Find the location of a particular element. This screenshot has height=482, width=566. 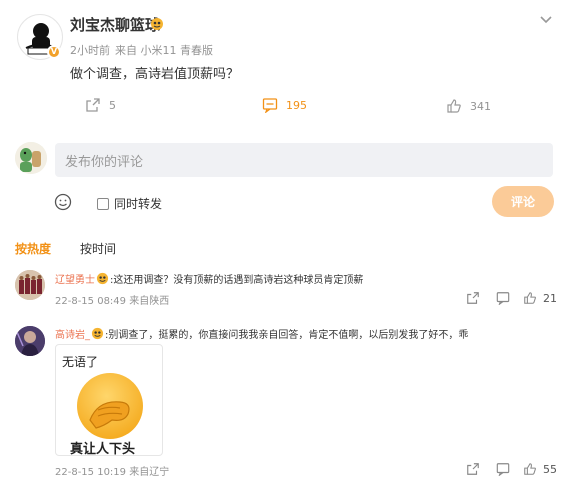

post-text: 做个调查，高诗岩值顶薪吗？ is located at coordinates (155, 74).